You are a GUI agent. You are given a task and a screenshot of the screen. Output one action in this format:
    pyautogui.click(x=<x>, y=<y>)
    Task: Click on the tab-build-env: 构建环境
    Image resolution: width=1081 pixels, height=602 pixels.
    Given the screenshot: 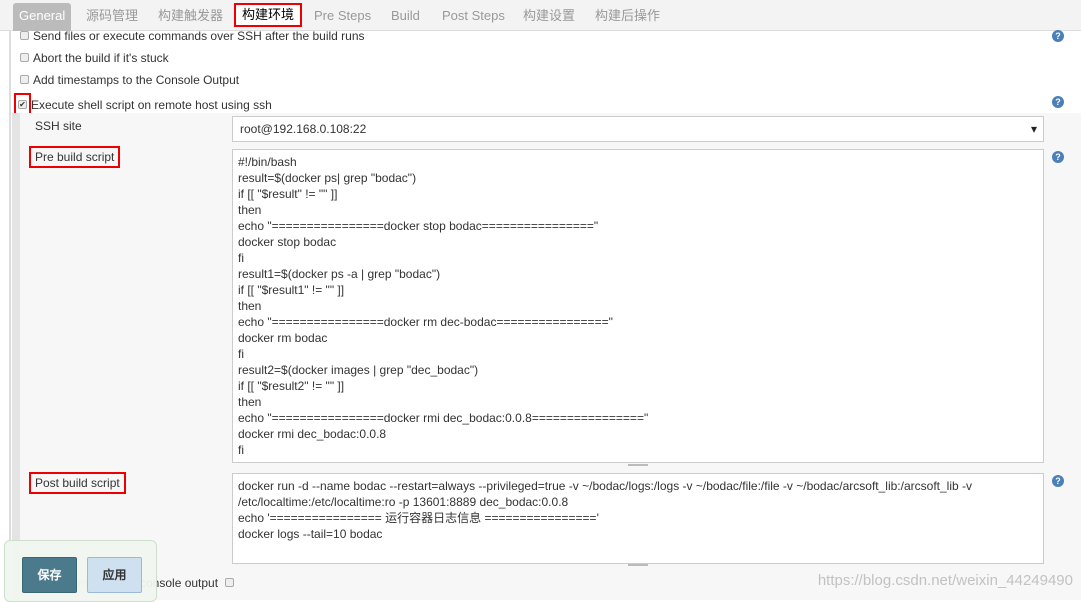 What is the action you would take?
    pyautogui.click(x=268, y=15)
    